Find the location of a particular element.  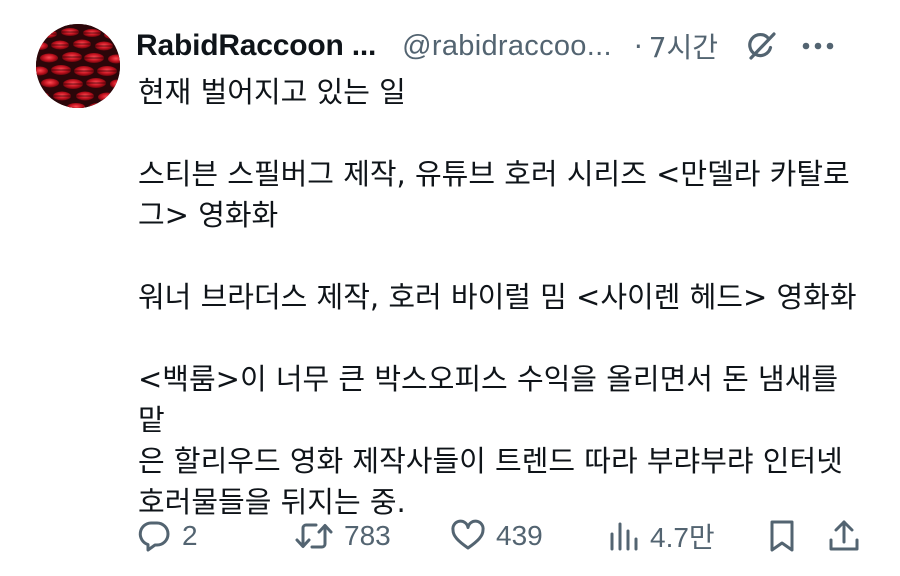

share-icon is located at coordinates (844, 536).